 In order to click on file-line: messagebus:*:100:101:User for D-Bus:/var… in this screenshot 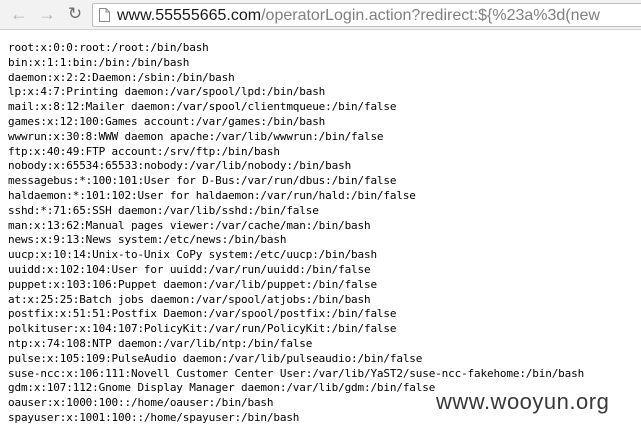, I will do `click(202, 181)`.